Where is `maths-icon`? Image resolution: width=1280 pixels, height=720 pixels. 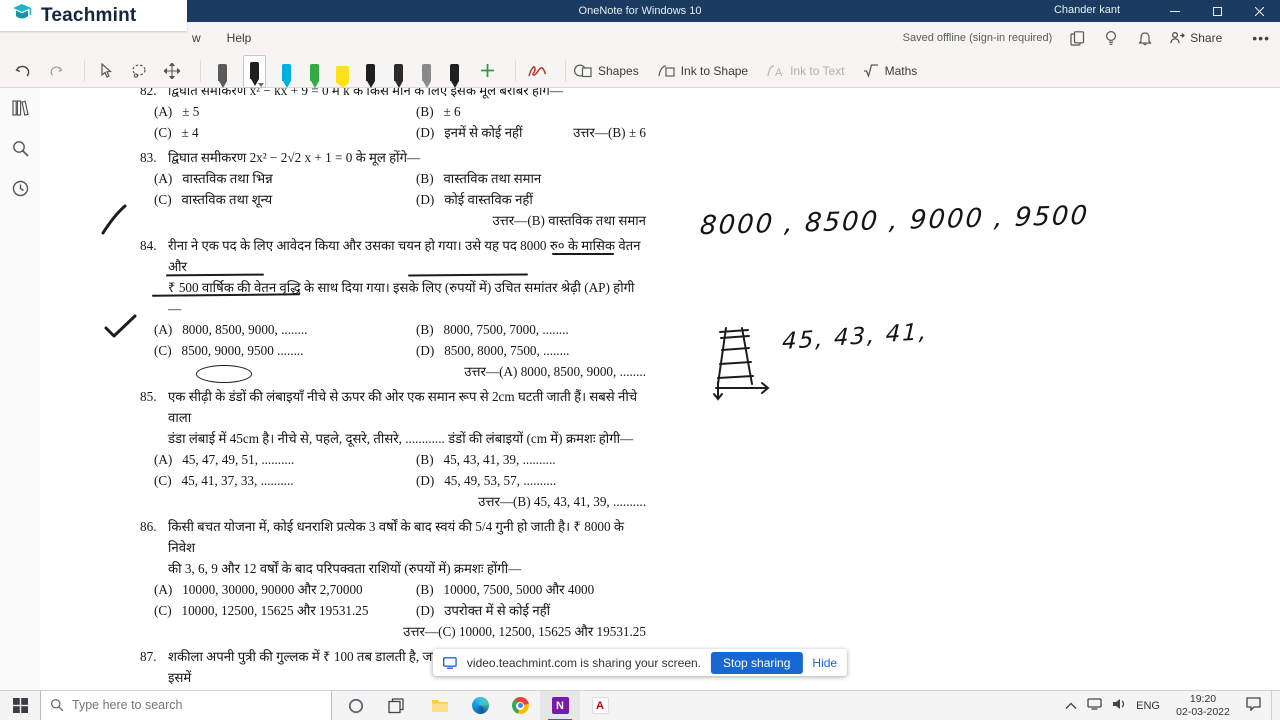 maths-icon is located at coordinates (870, 71).